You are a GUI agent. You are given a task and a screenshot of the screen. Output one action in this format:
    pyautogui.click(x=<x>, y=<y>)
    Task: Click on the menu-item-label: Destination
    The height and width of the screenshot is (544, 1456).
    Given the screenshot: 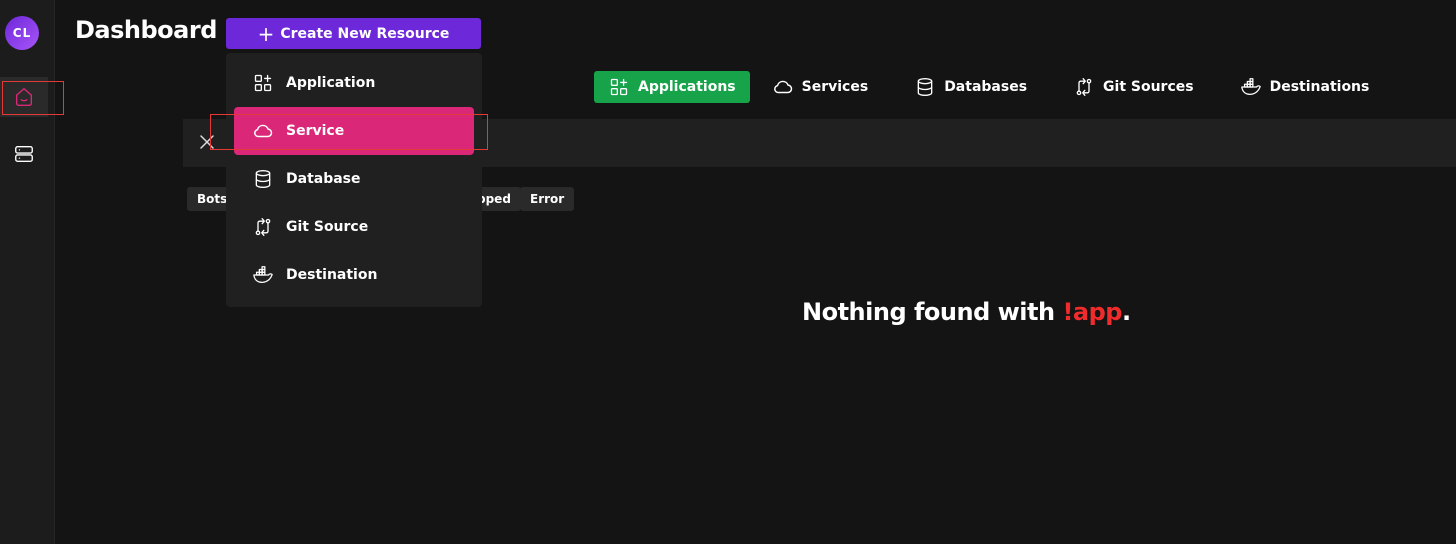 What is the action you would take?
    pyautogui.click(x=332, y=275)
    